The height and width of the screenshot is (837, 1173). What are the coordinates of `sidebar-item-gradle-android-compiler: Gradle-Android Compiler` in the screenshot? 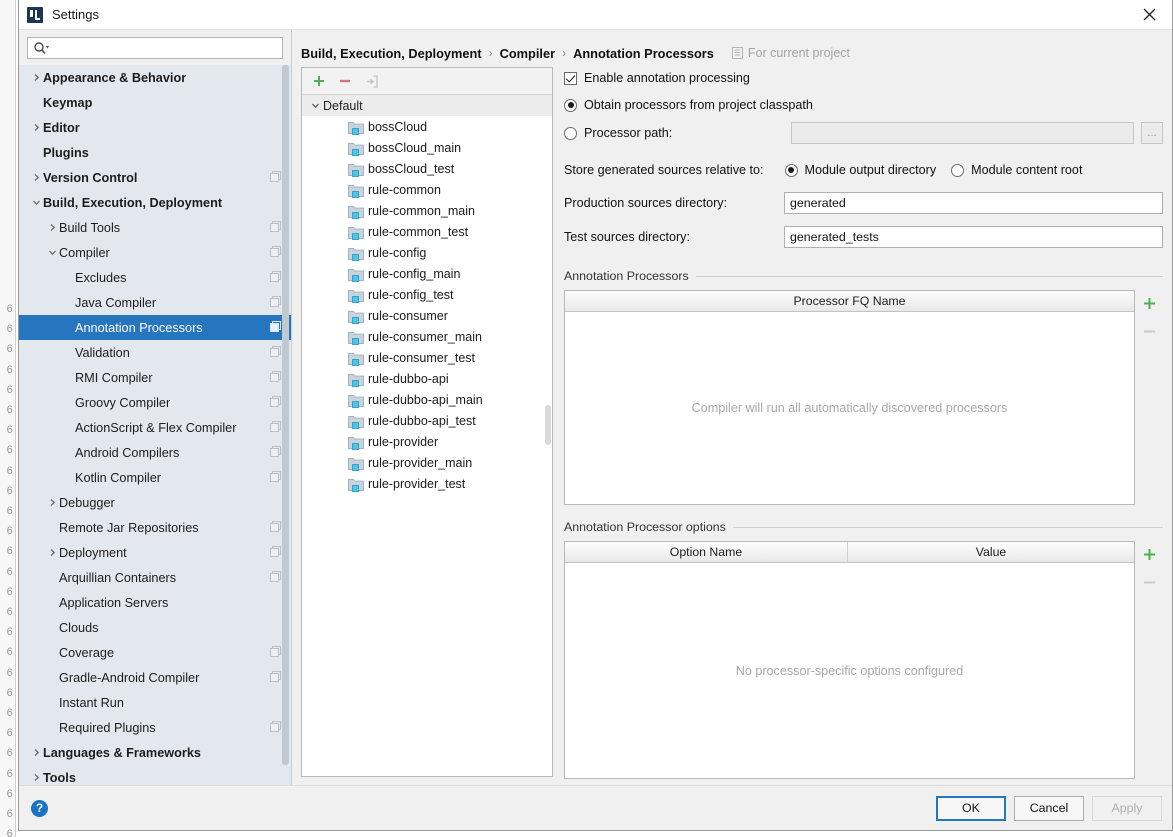 It's located at (155, 677).